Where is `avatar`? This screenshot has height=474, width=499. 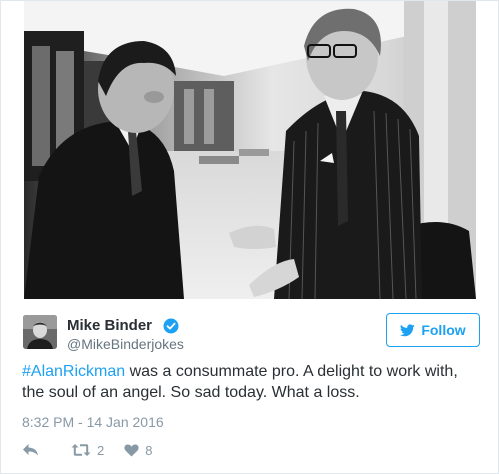
avatar is located at coordinates (40, 332).